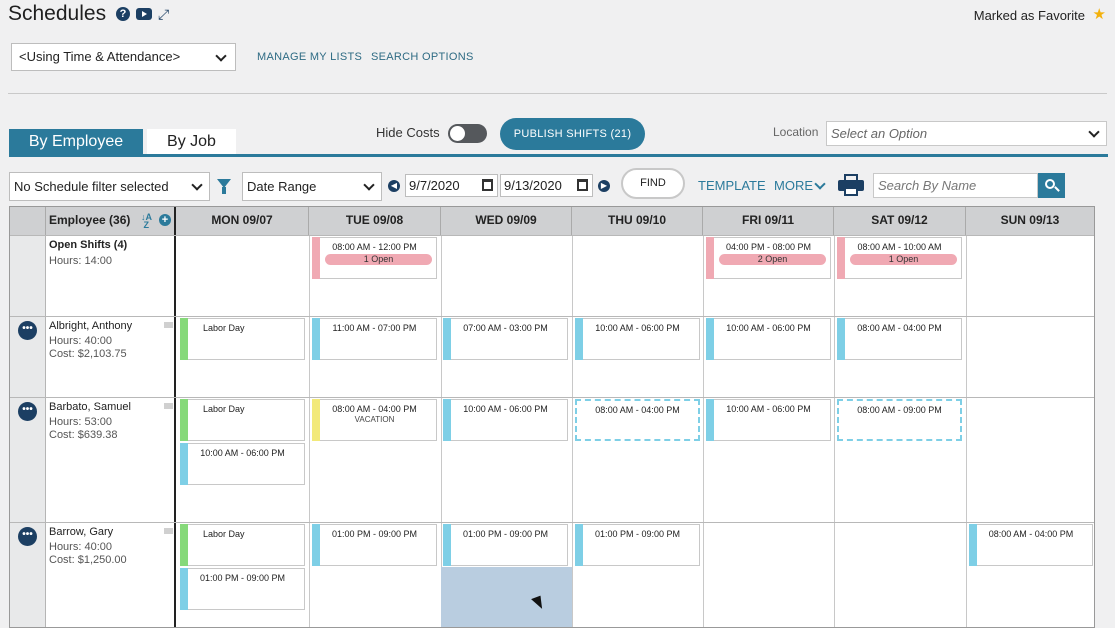 This screenshot has height=628, width=1115. What do you see at coordinates (81, 532) in the screenshot?
I see `employee-name: Barrow, Gary` at bounding box center [81, 532].